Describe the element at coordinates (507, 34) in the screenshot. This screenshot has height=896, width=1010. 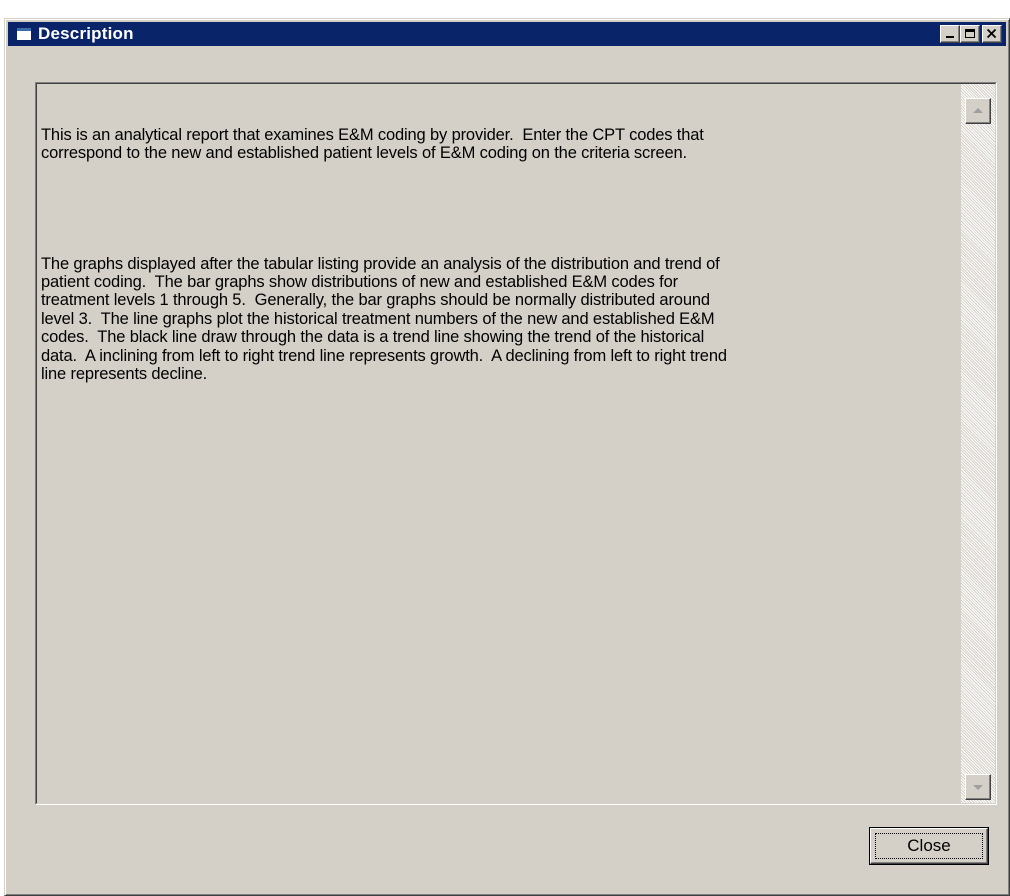
I see `title-bar: Description` at that location.